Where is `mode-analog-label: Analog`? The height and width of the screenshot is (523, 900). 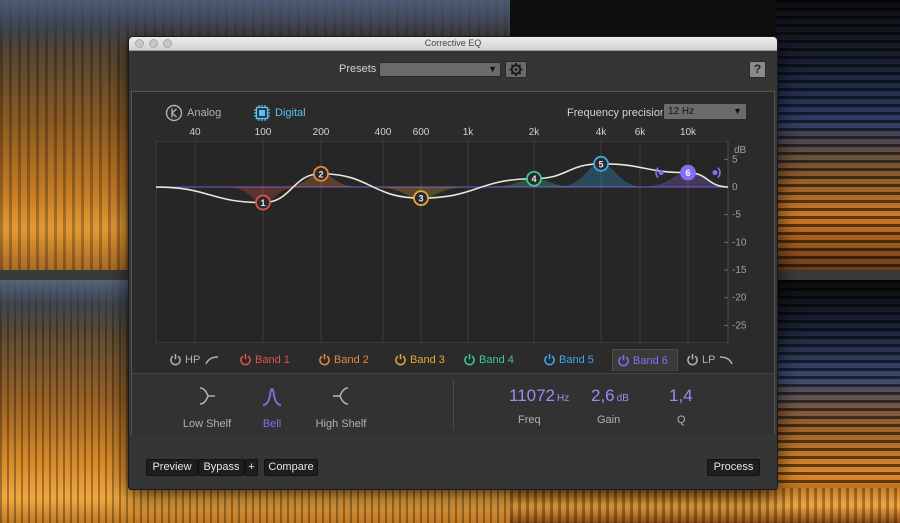 mode-analog-label: Analog is located at coordinates (204, 113).